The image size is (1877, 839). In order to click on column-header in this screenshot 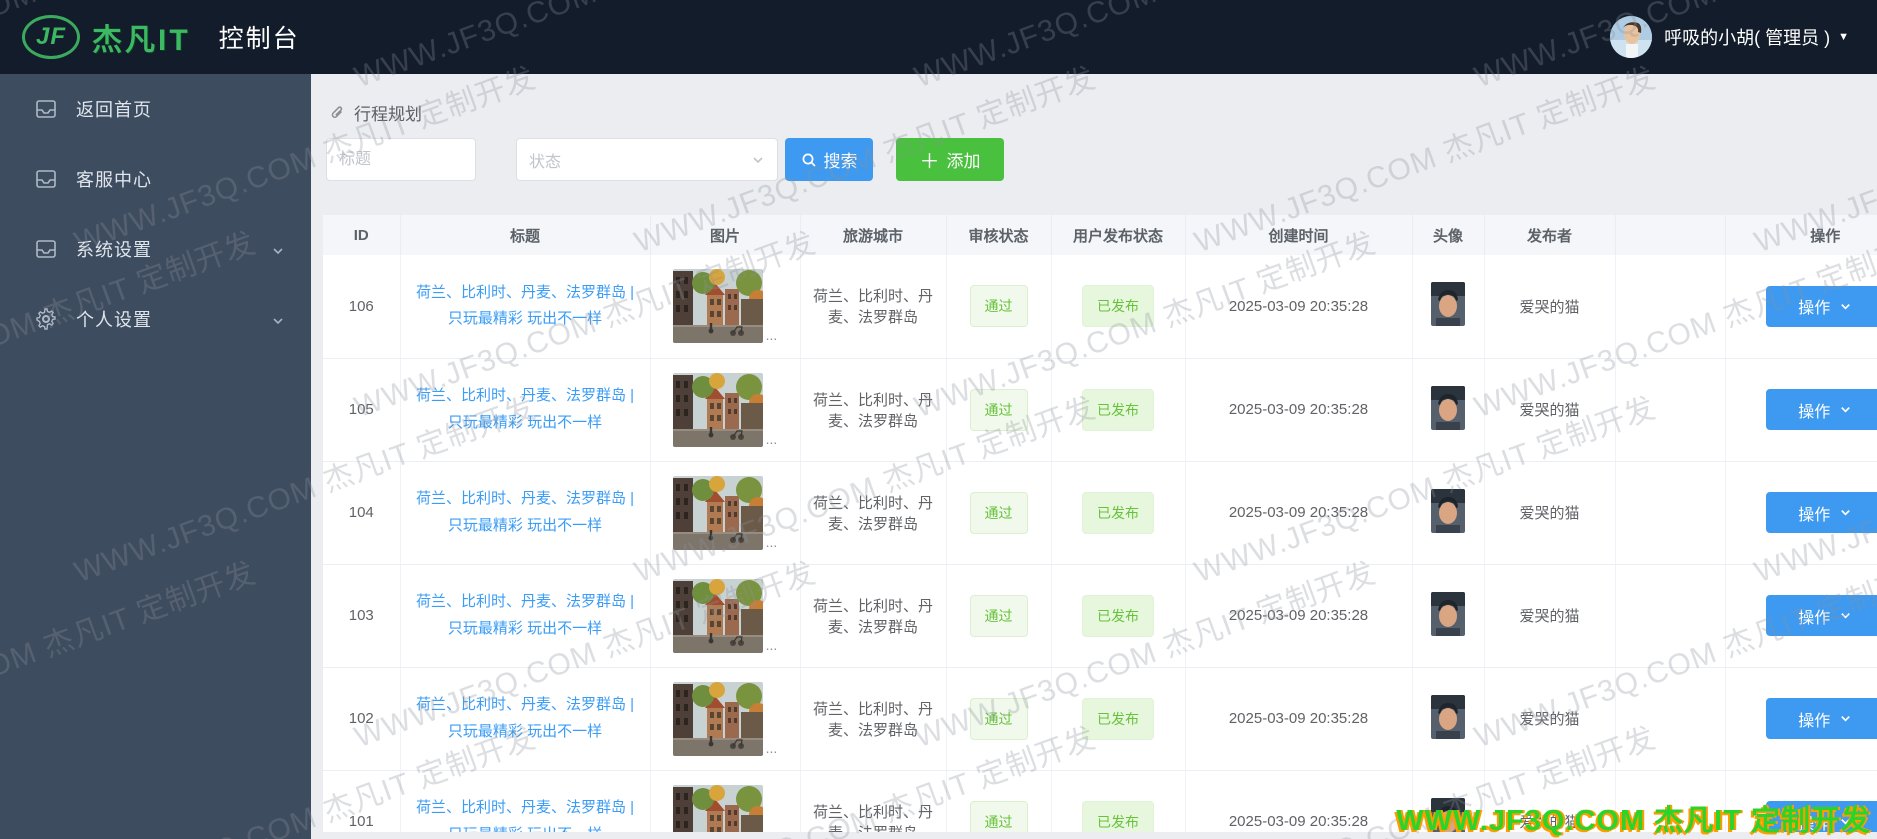, I will do `click(1670, 235)`.